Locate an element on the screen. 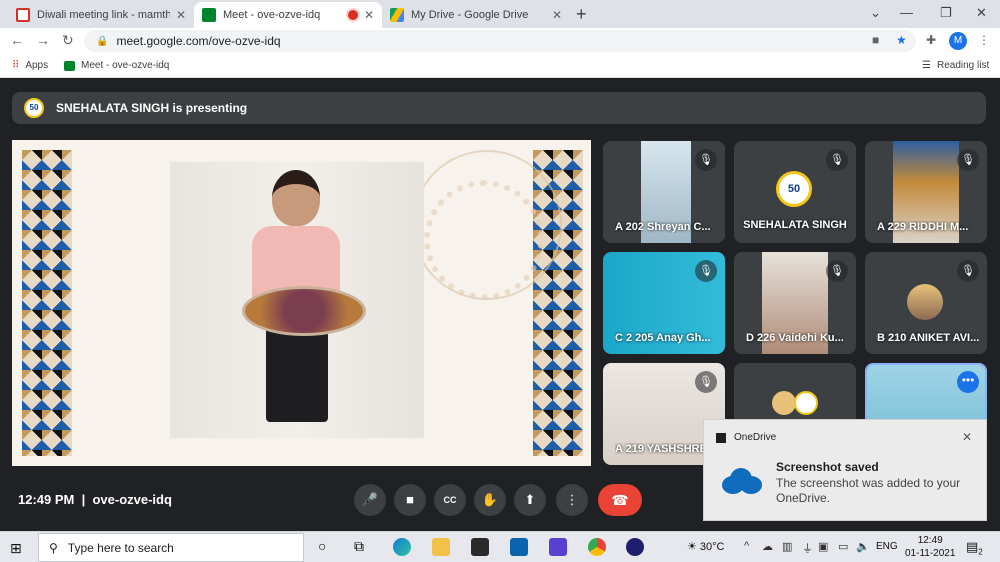 Image resolution: width=1000 pixels, height=562 pixels. tab-meet: Meet - ove-ozve-idq ✕ is located at coordinates (288, 15).